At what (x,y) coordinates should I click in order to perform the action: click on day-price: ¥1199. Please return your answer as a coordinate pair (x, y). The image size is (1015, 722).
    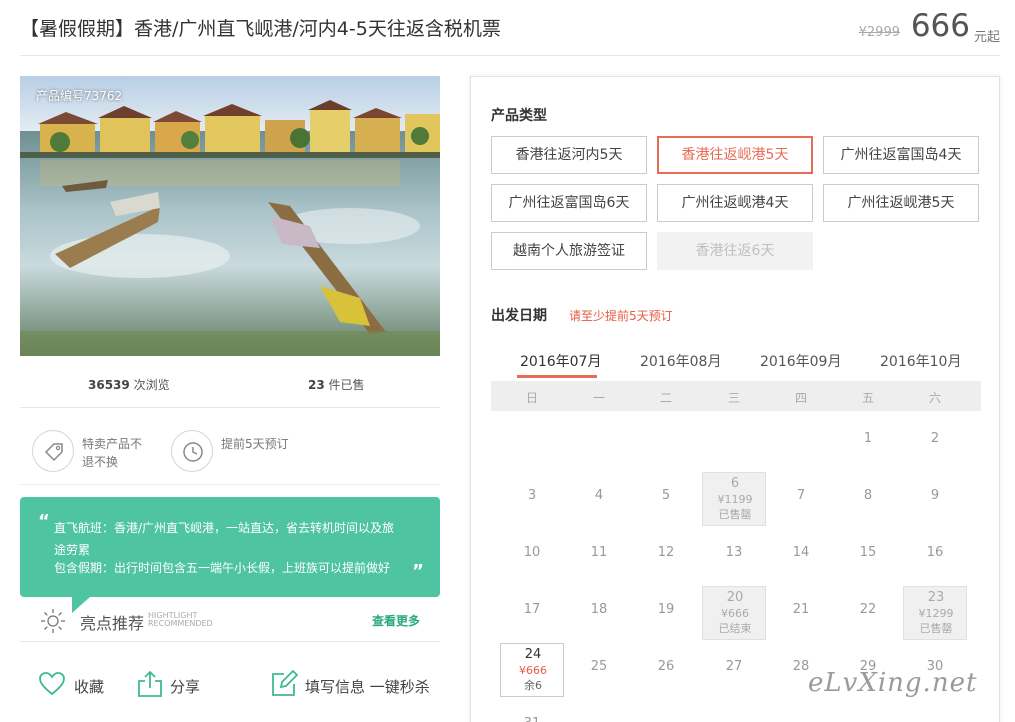
    Looking at the image, I should click on (735, 499).